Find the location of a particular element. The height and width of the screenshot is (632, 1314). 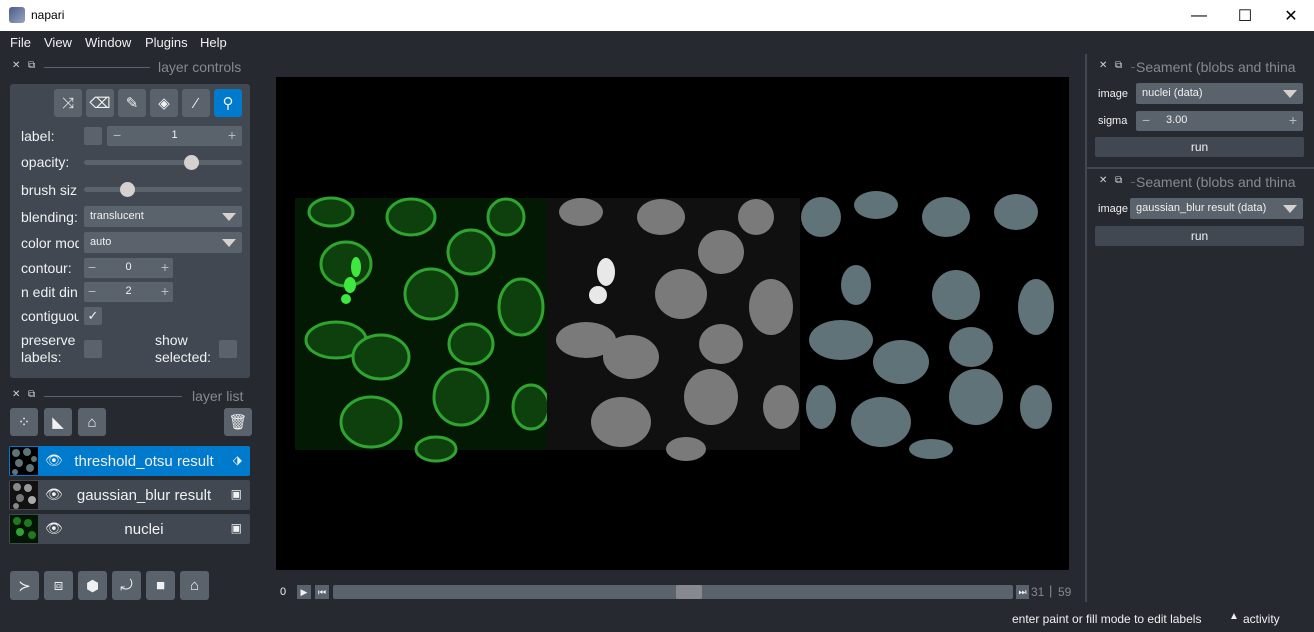

delete-layer-button: 🗑 is located at coordinates (238, 422).